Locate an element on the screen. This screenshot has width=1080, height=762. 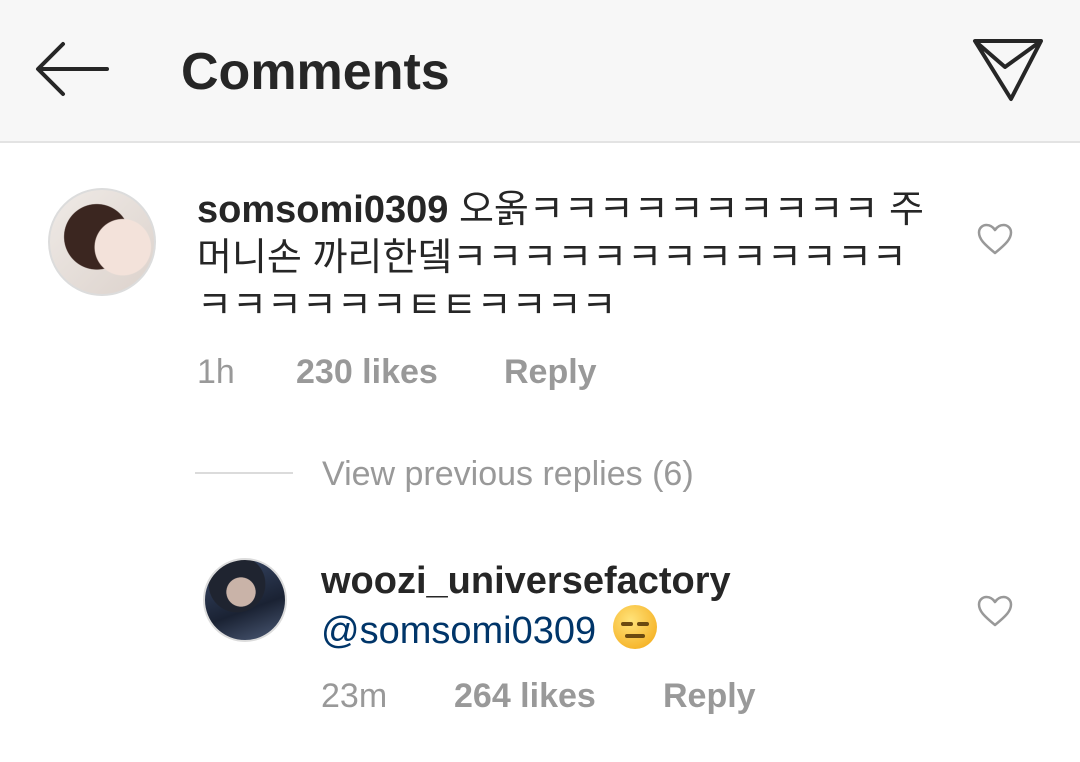
comment-likes-wrap: 230 likes is located at coordinates (367, 372).